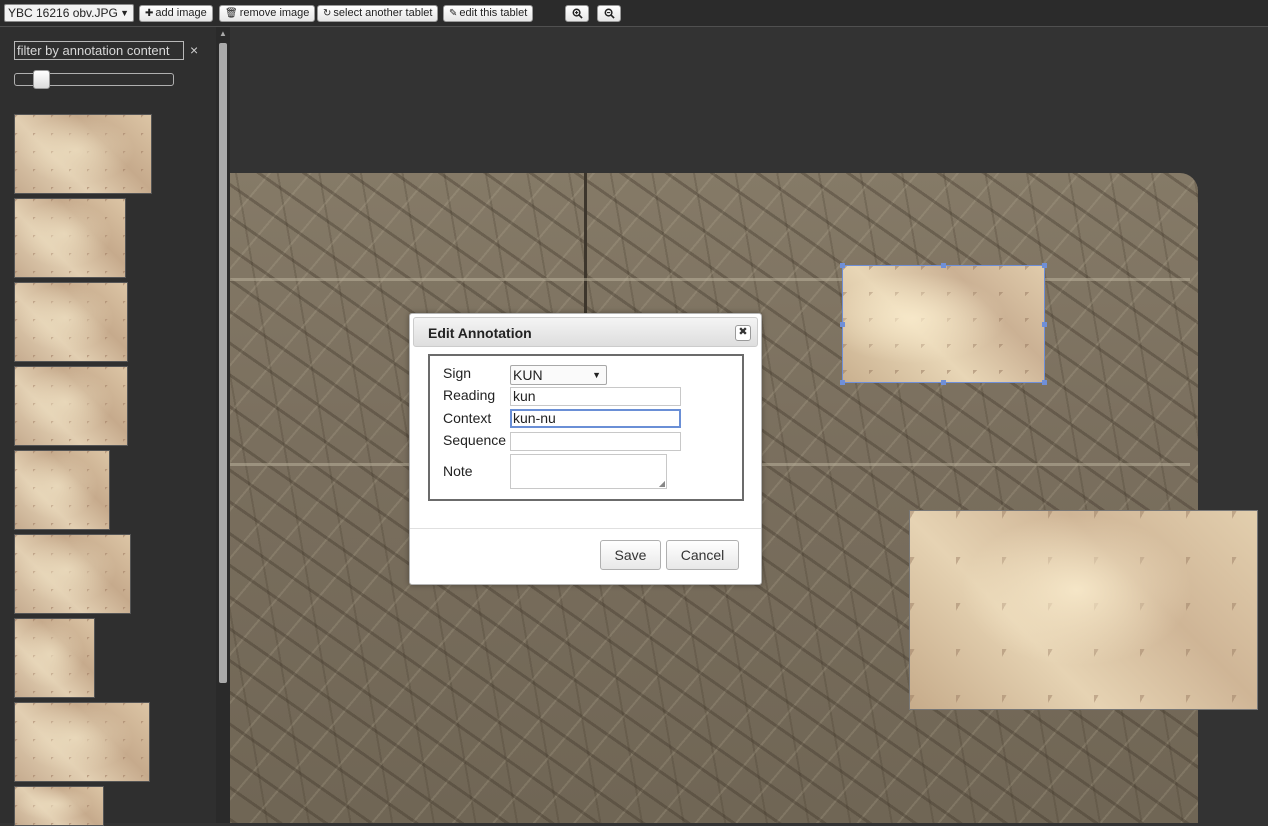 The width and height of the screenshot is (1268, 826). Describe the element at coordinates (149, 13) in the screenshot. I see `plus-icon: ✚` at that location.